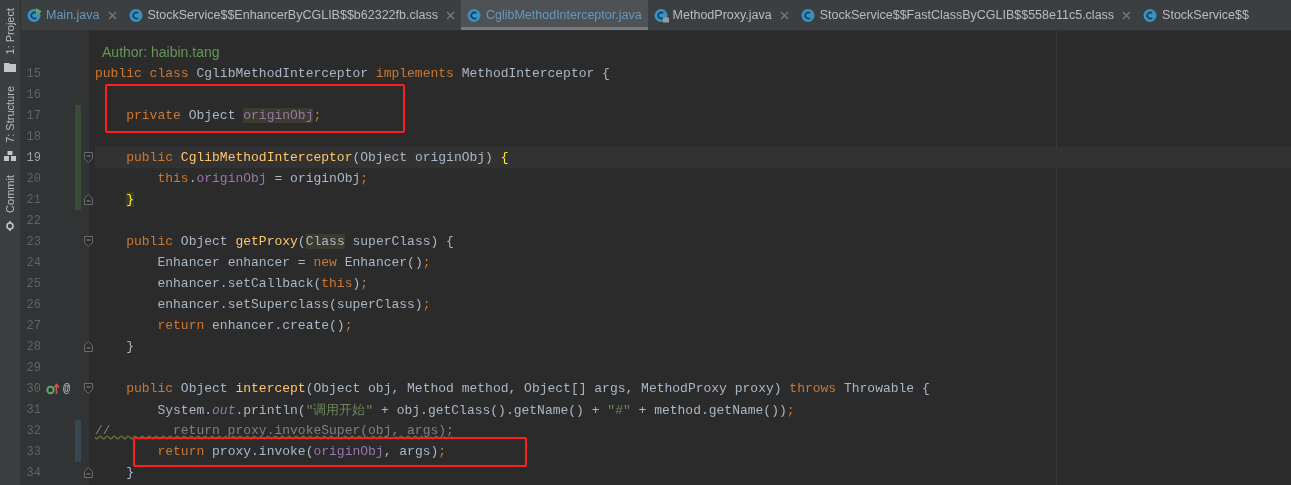 The height and width of the screenshot is (485, 1291). I want to click on override-icon, so click(53, 388).